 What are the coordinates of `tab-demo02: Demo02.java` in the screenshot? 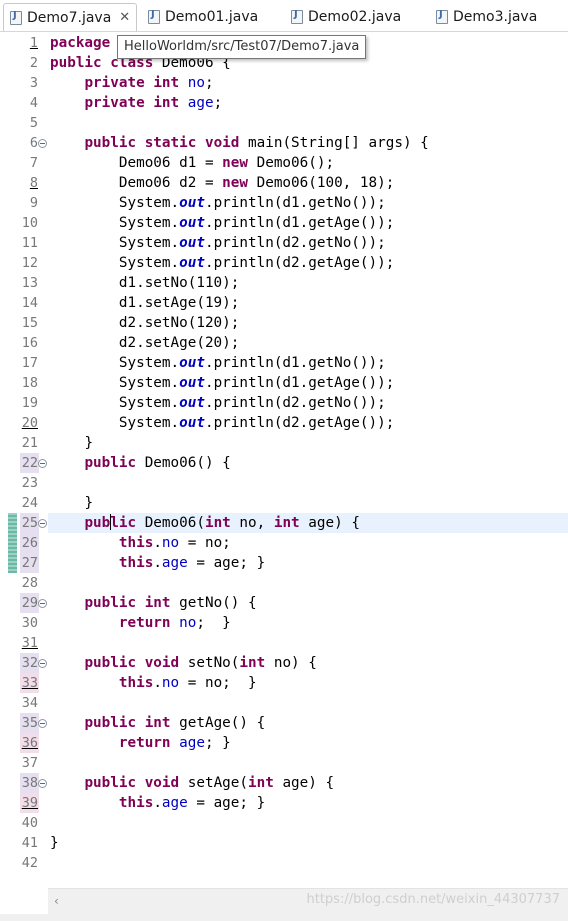 It's located at (346, 17).